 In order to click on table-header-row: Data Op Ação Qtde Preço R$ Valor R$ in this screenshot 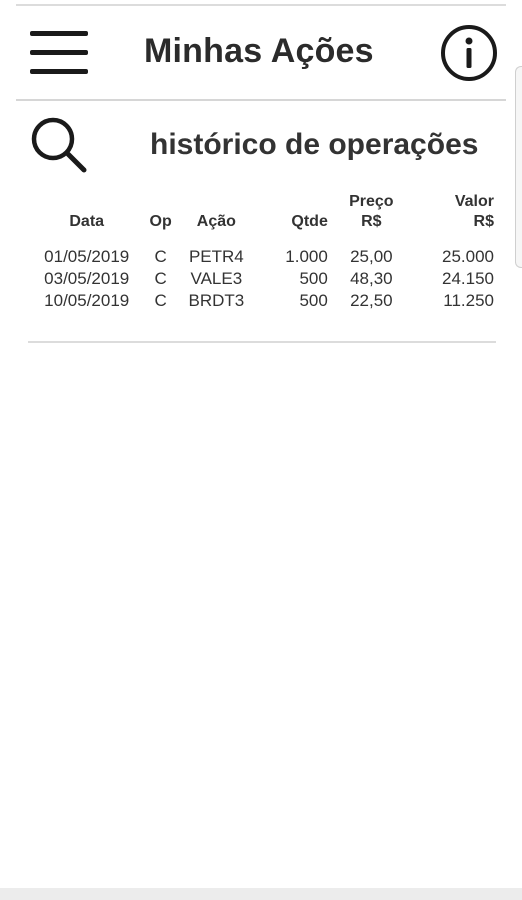, I will do `click(265, 219)`.